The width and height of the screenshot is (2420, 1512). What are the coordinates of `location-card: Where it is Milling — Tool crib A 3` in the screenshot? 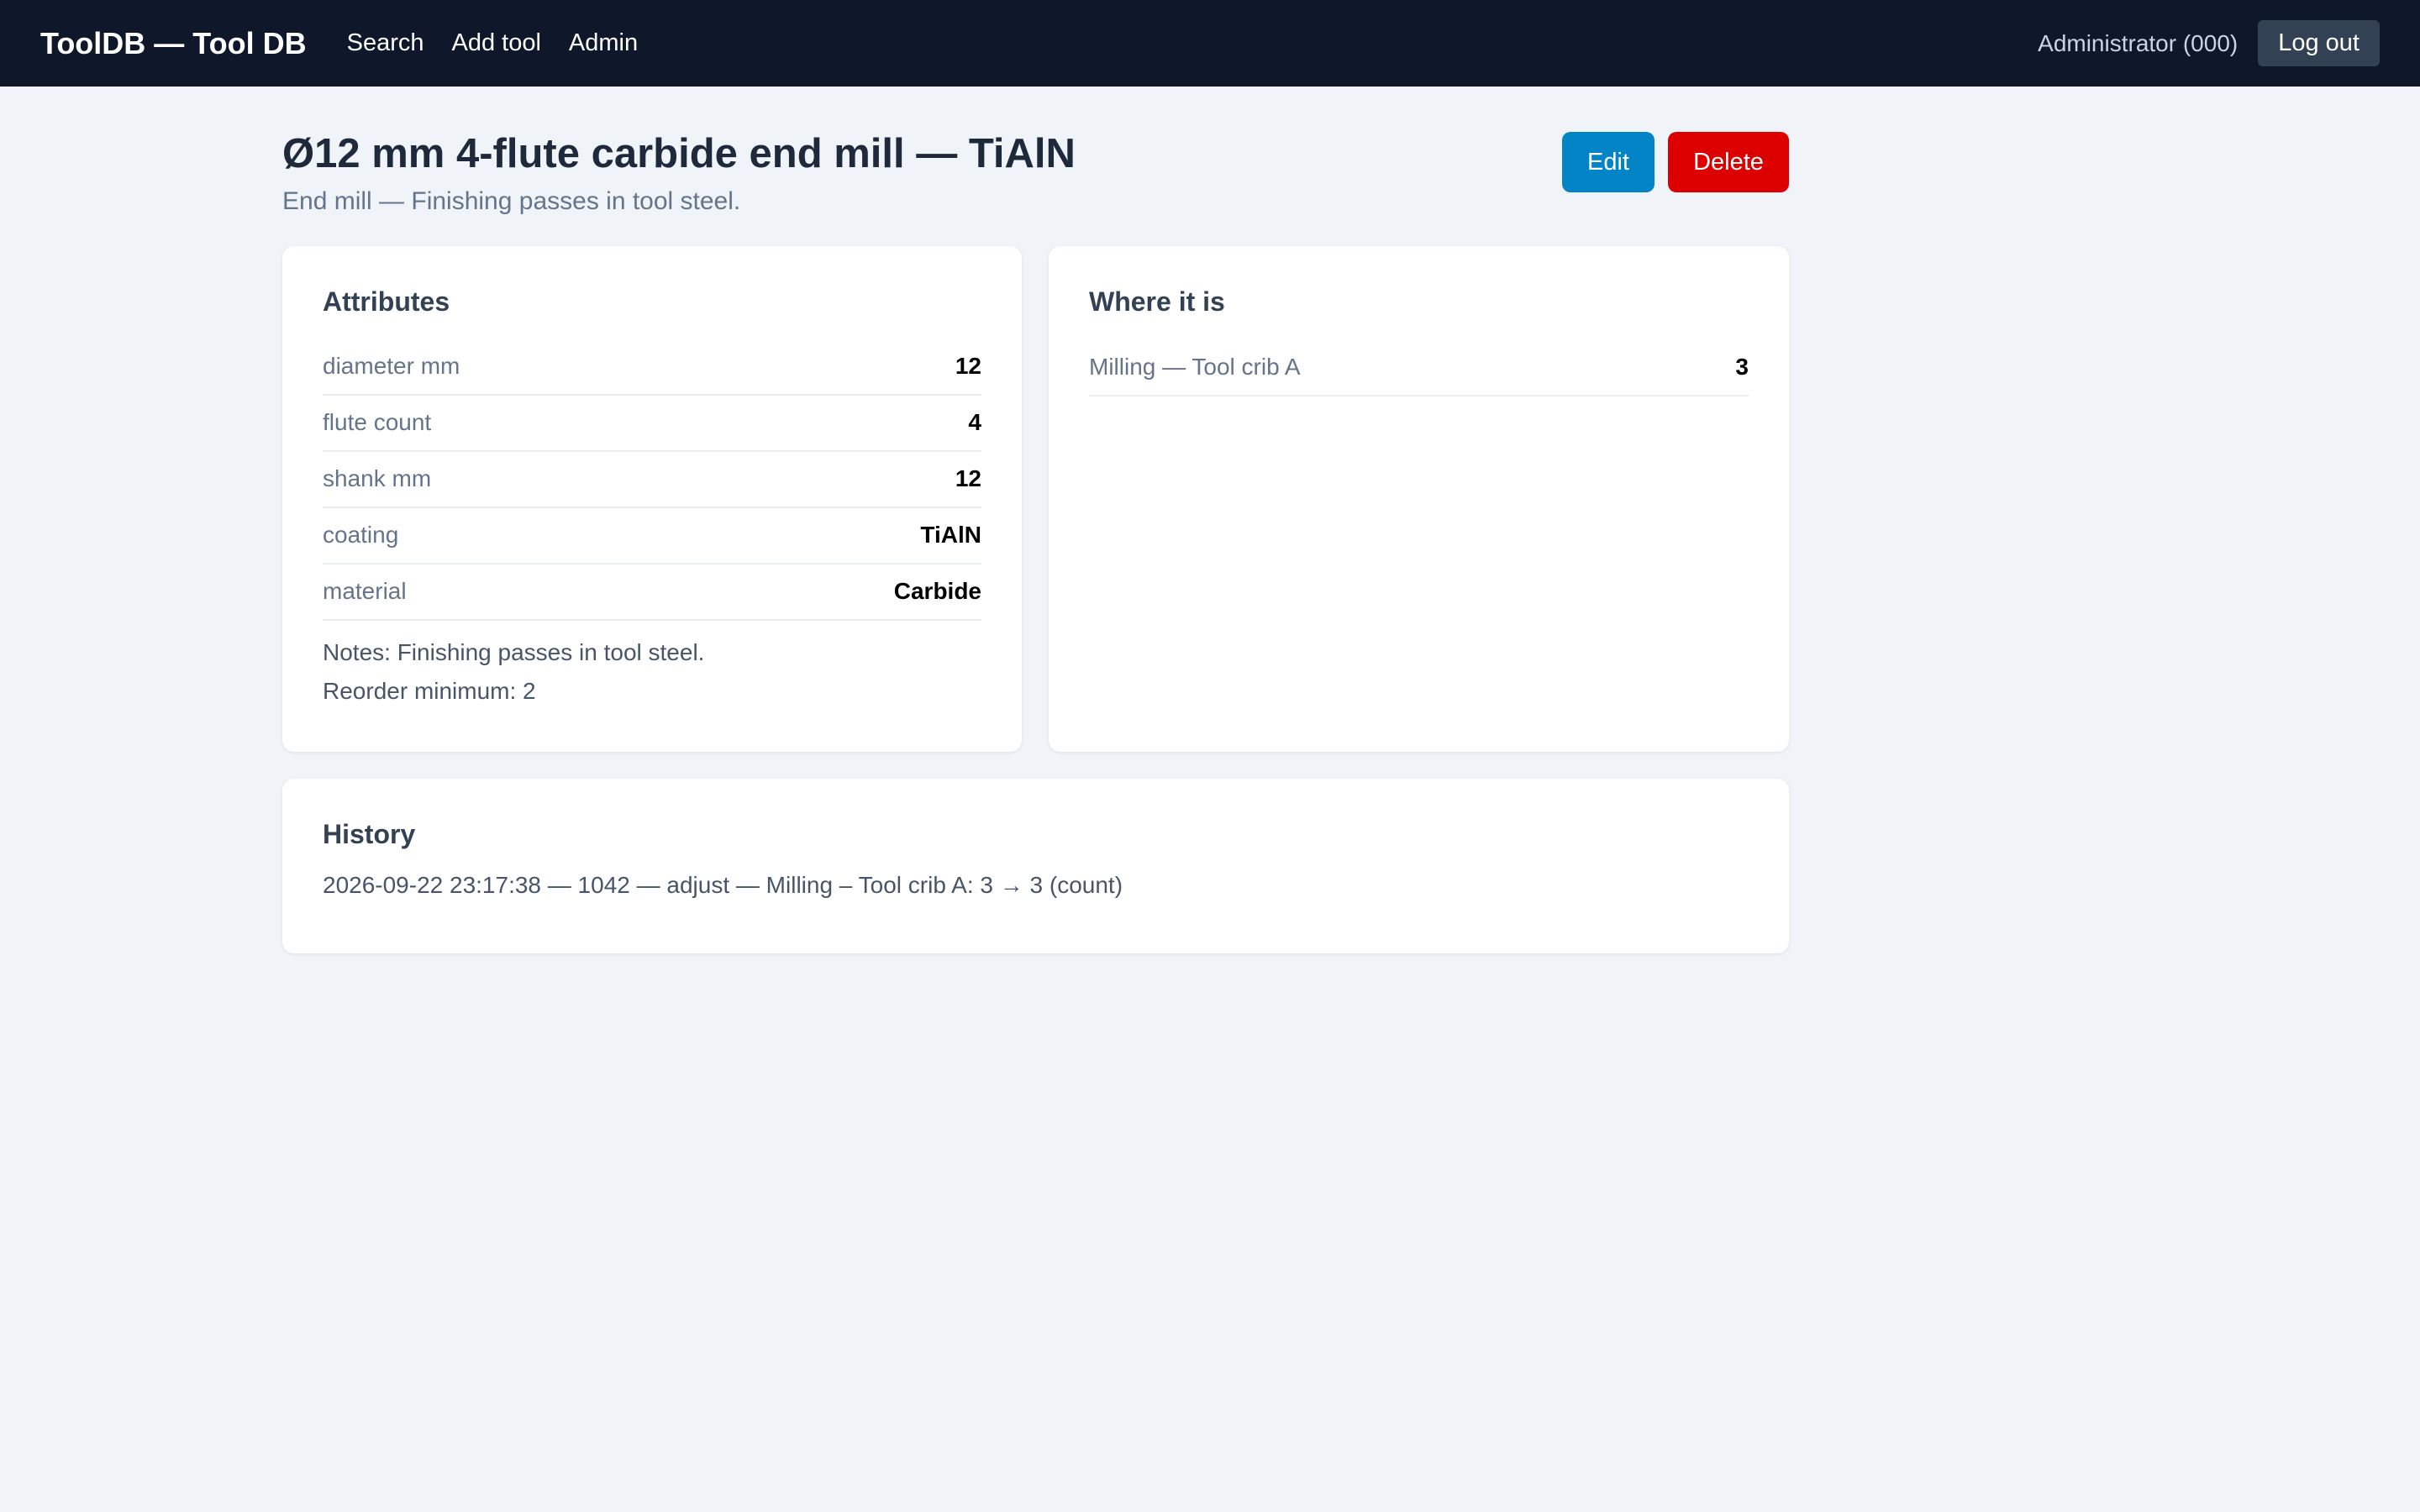 It's located at (1419, 498).